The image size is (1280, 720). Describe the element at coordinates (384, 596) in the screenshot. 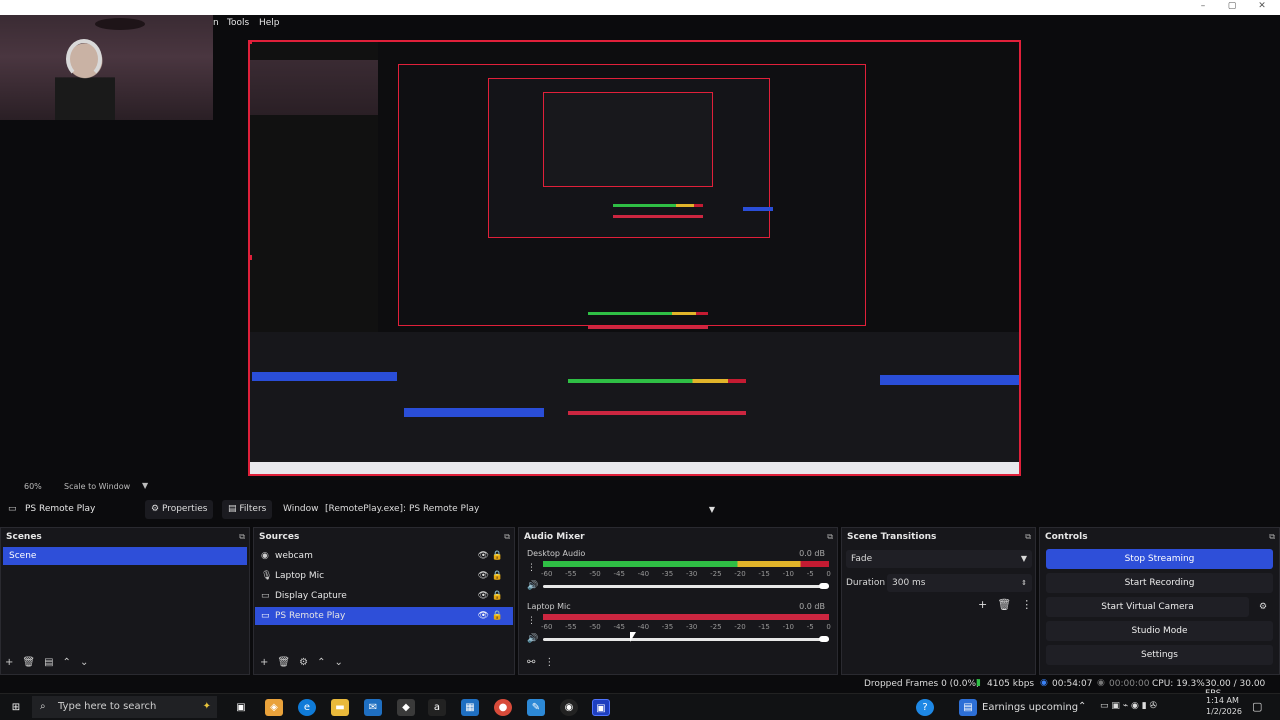

I see `source-item: ▭ Display Capture 👁 🔒` at that location.